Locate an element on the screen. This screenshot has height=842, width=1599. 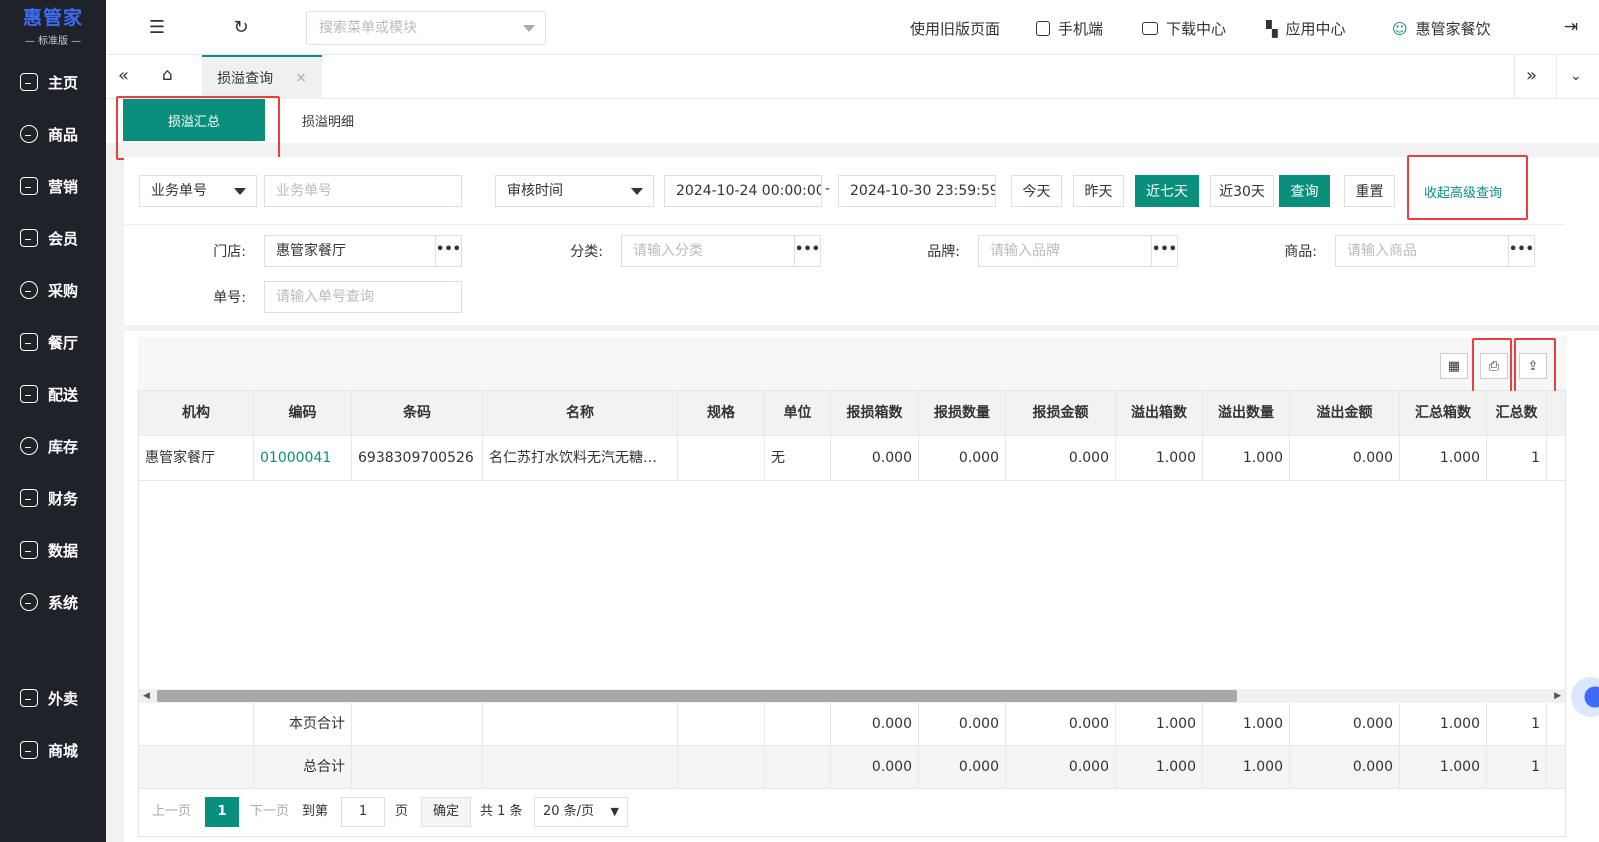
sidebar-item-8: 库存 is located at coordinates (53, 446).